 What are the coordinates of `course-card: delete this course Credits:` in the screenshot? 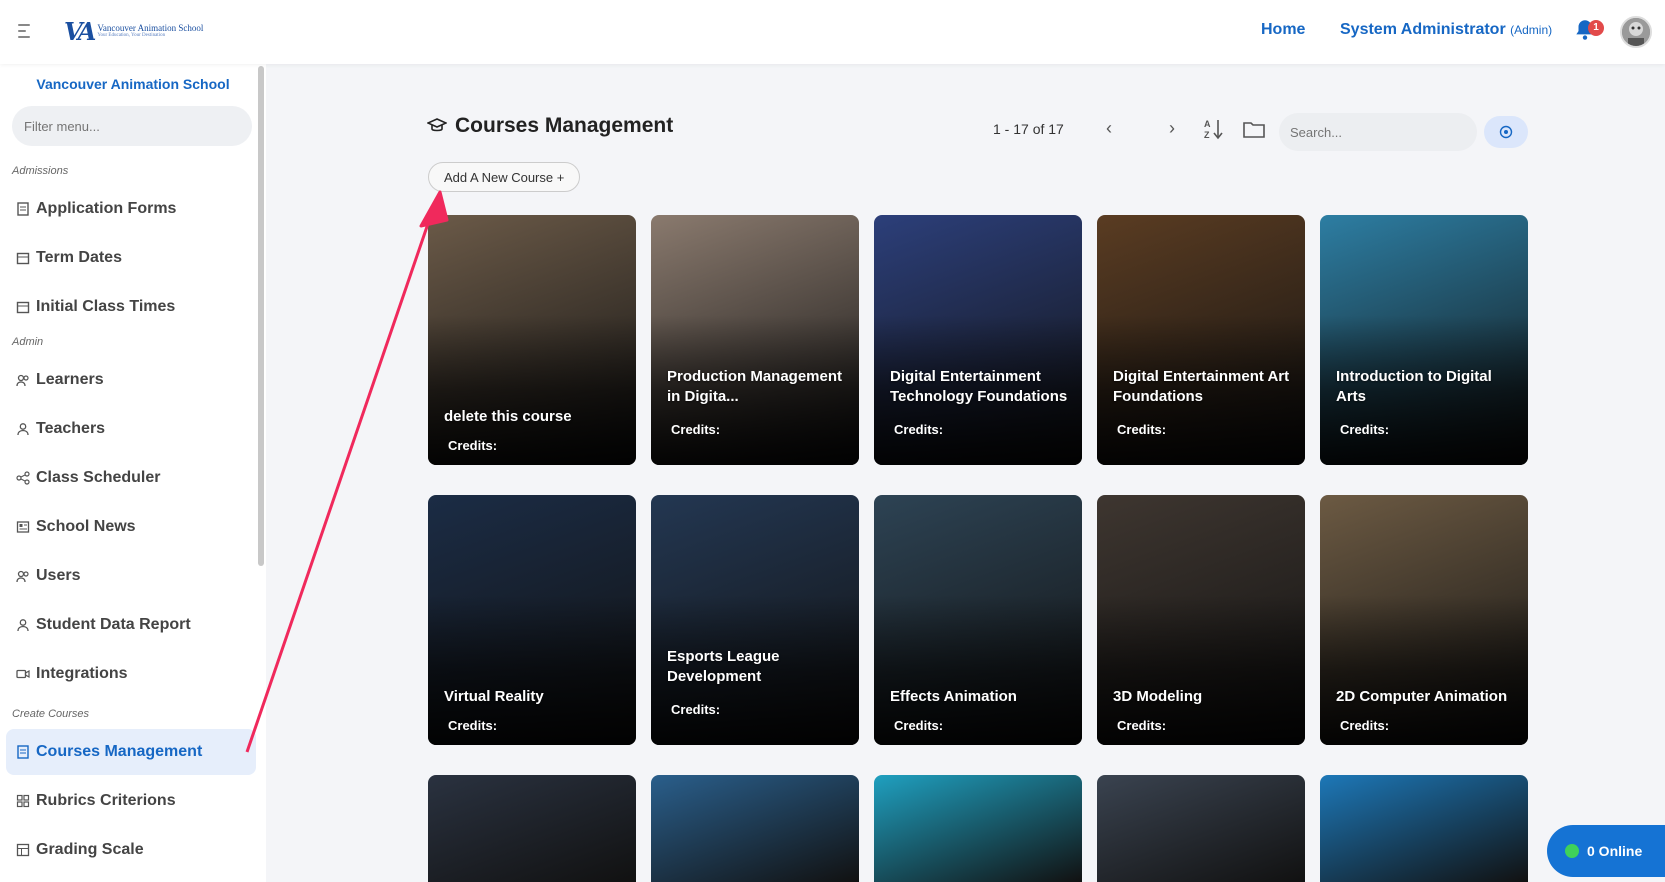 It's located at (532, 340).